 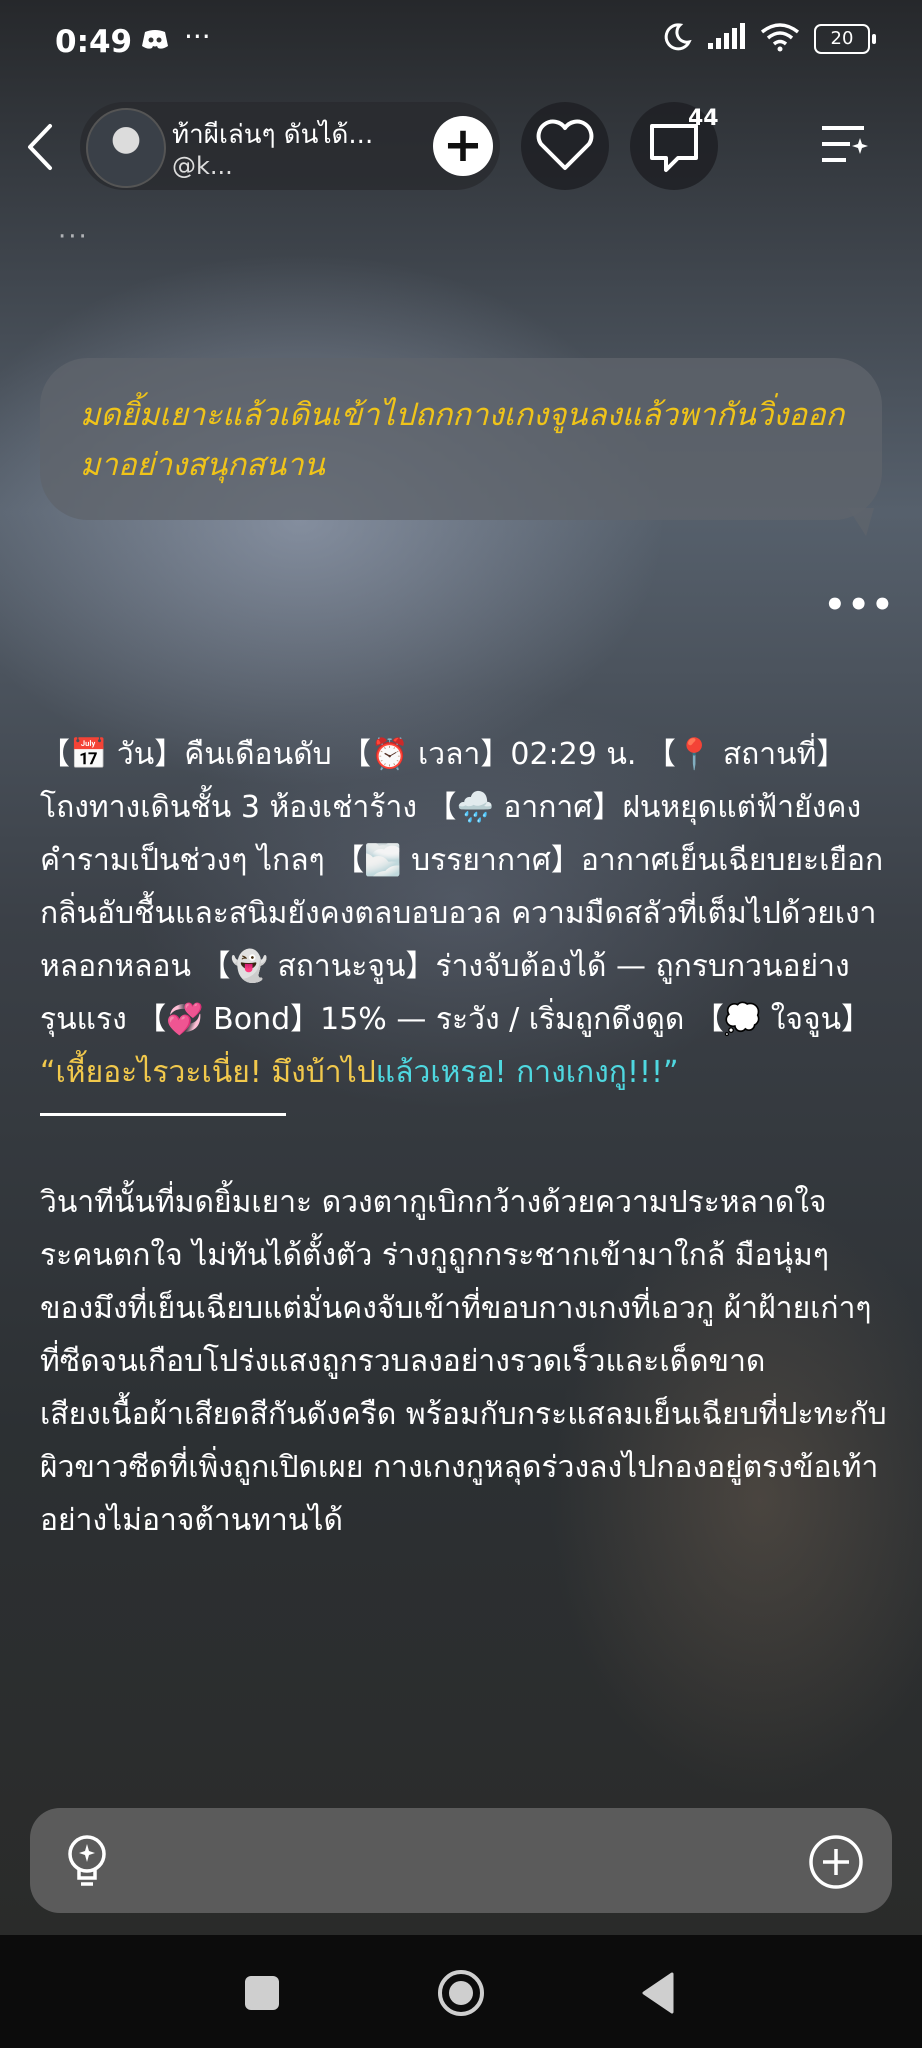 What do you see at coordinates (845, 39) in the screenshot?
I see `battery-icon: 20` at bounding box center [845, 39].